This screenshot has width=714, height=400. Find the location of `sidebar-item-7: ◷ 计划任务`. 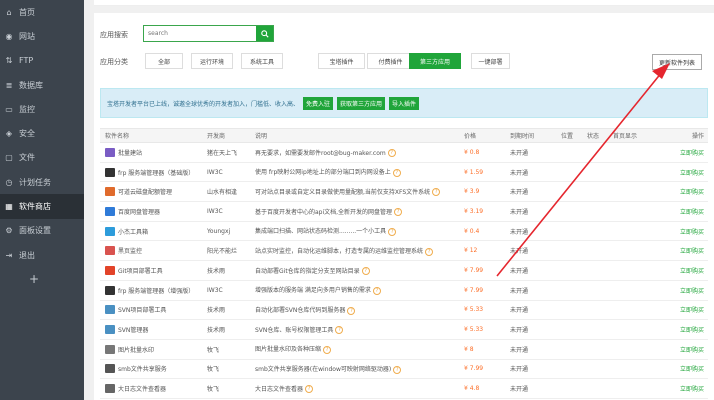

sidebar-item-7: ◷ 计划任务 is located at coordinates (42, 182).